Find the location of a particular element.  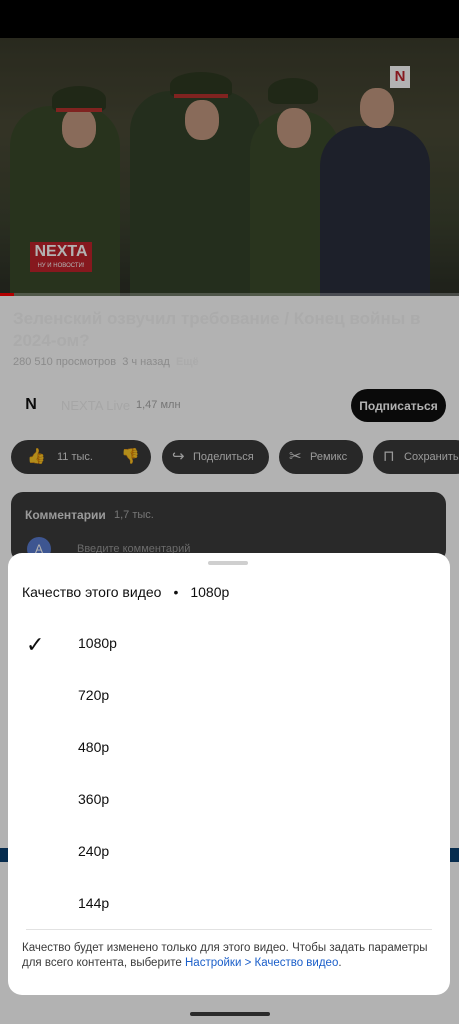

quality-option-label: 720p is located at coordinates (94, 695).